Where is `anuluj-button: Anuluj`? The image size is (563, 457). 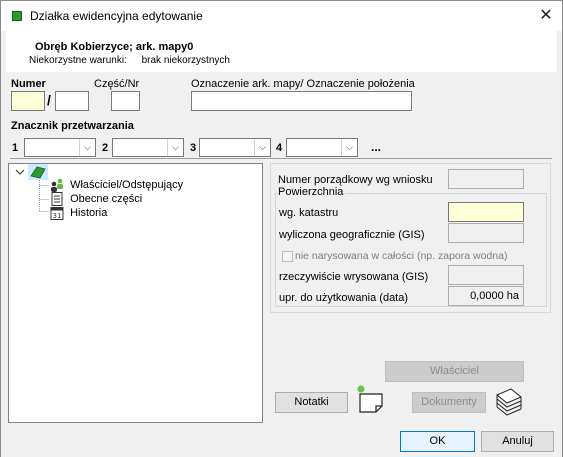 anuluj-button: Anuluj is located at coordinates (517, 441).